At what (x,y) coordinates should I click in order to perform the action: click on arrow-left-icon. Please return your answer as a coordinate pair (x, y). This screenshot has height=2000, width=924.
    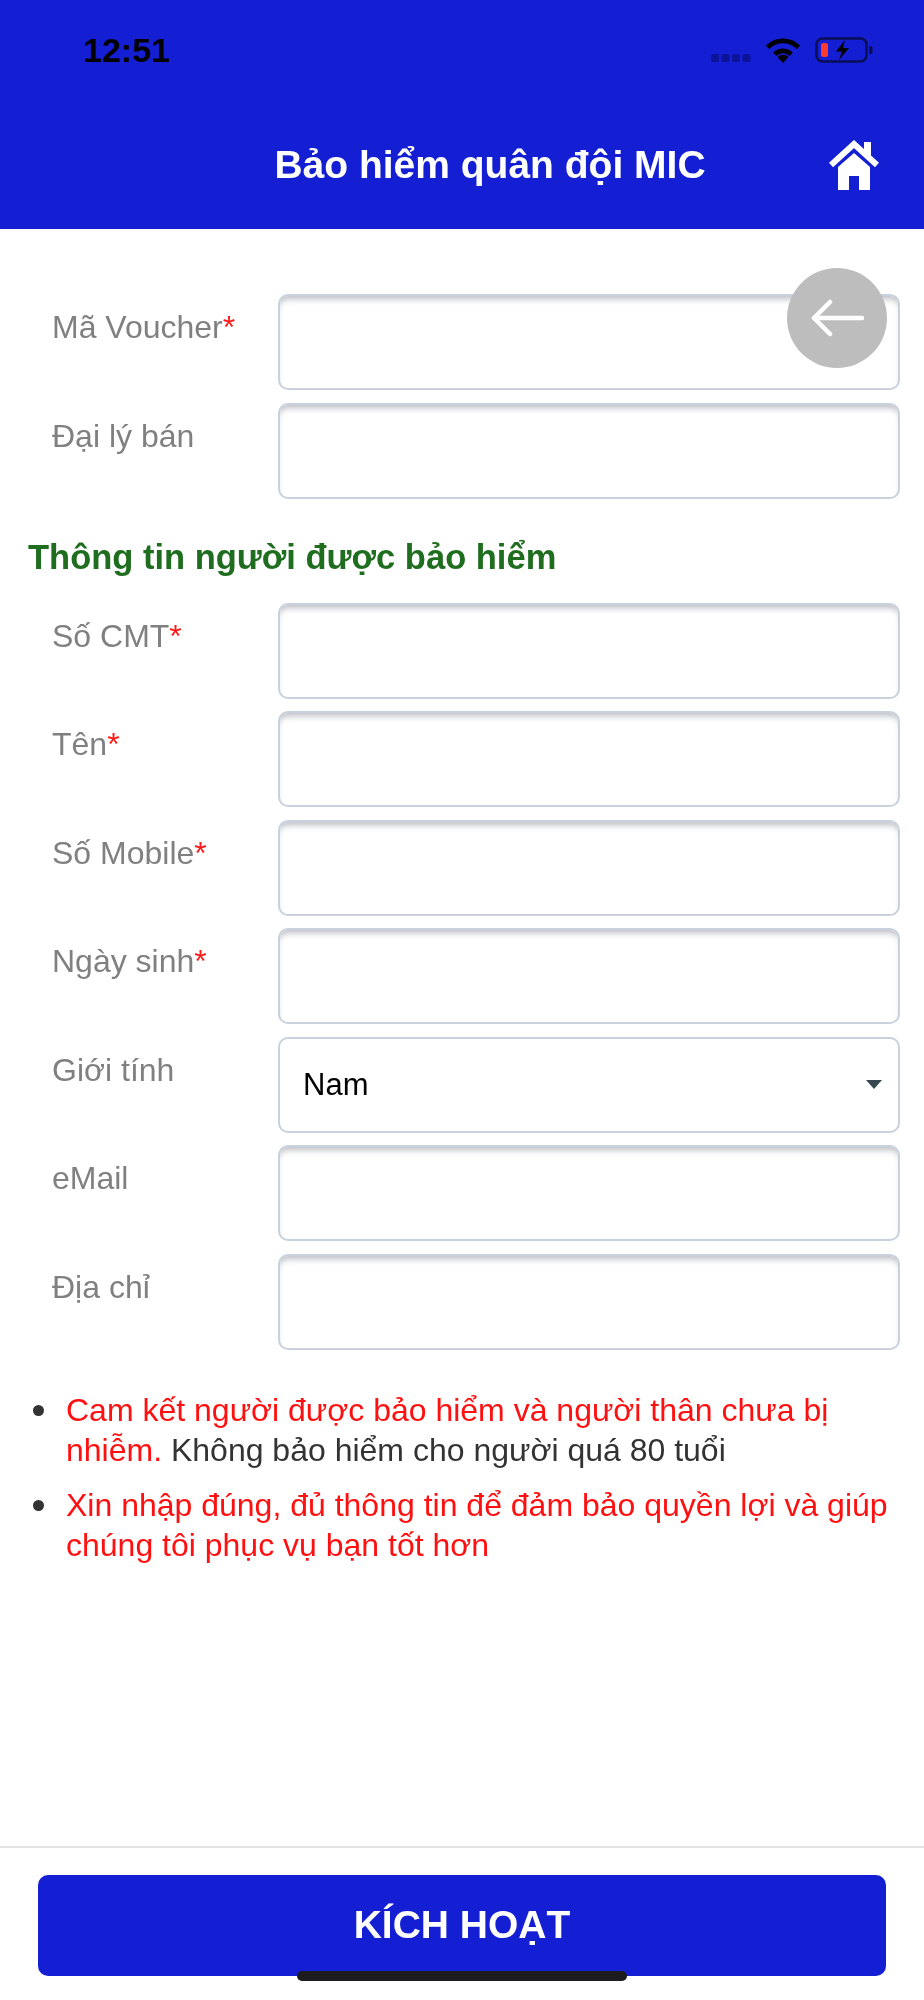
    Looking at the image, I should click on (837, 318).